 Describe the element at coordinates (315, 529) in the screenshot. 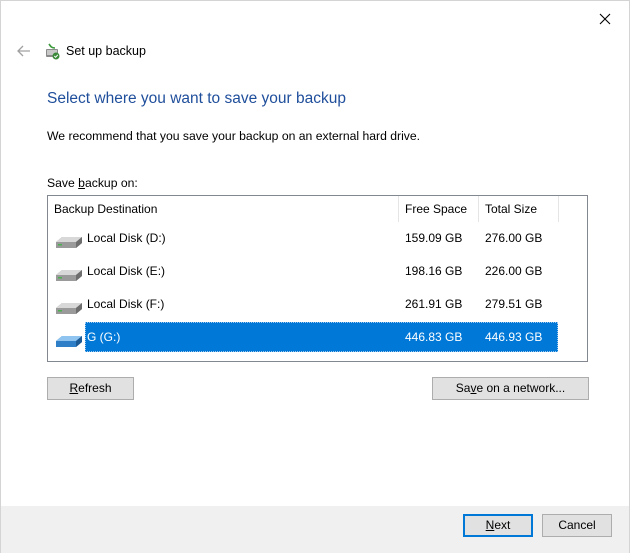

I see `dialog-footer` at that location.